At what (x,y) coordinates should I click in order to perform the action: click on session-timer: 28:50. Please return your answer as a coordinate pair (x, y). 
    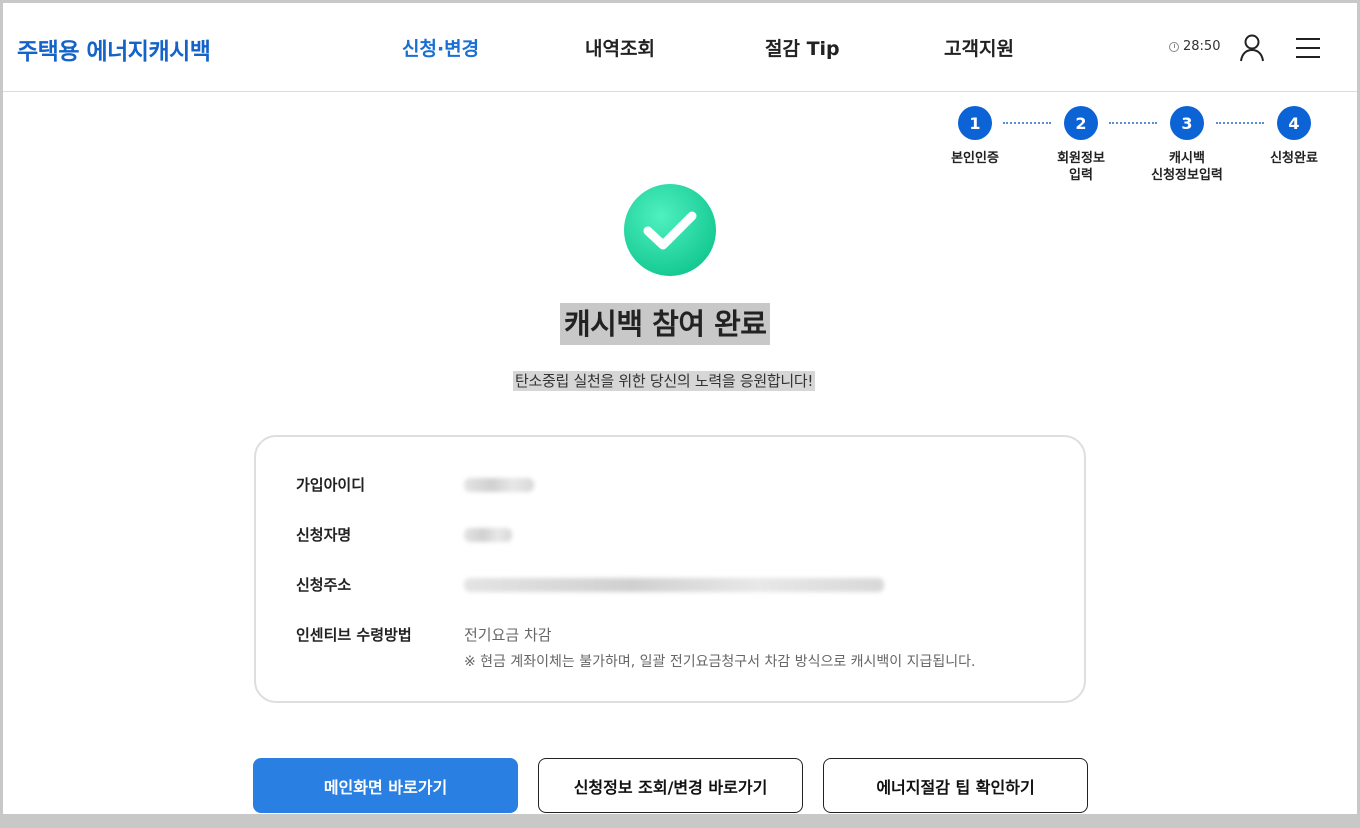
    Looking at the image, I should click on (1194, 46).